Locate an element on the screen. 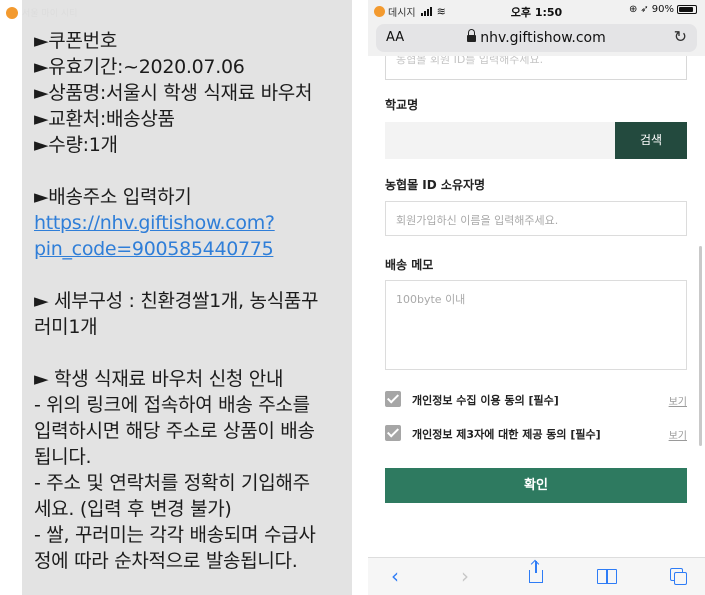 This screenshot has width=705, height=595. member-id-field: 농협몰 회원 ID를 입력해주세요. is located at coordinates (536, 68).